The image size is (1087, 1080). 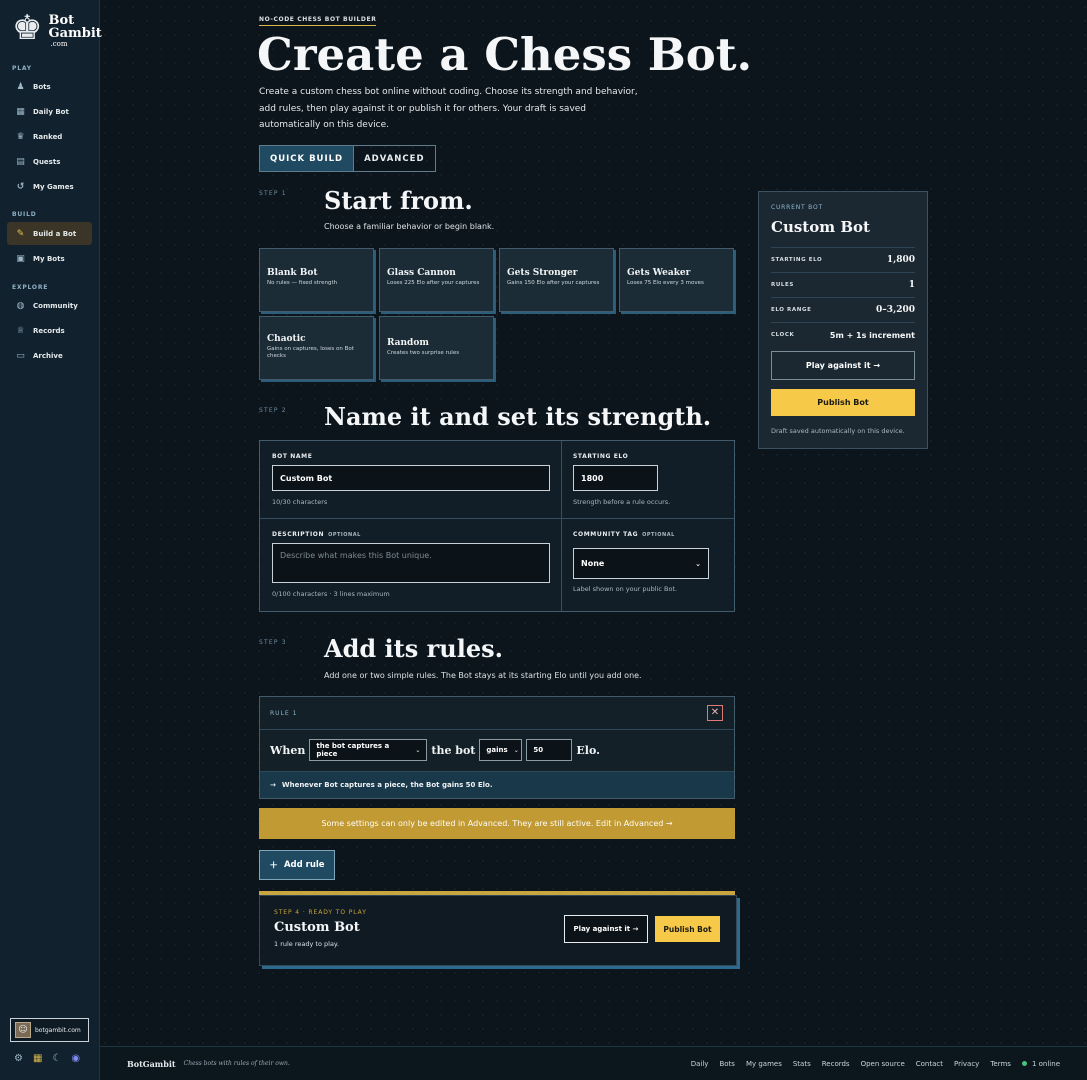 I want to click on step-2-label: STEP 2, so click(x=273, y=410).